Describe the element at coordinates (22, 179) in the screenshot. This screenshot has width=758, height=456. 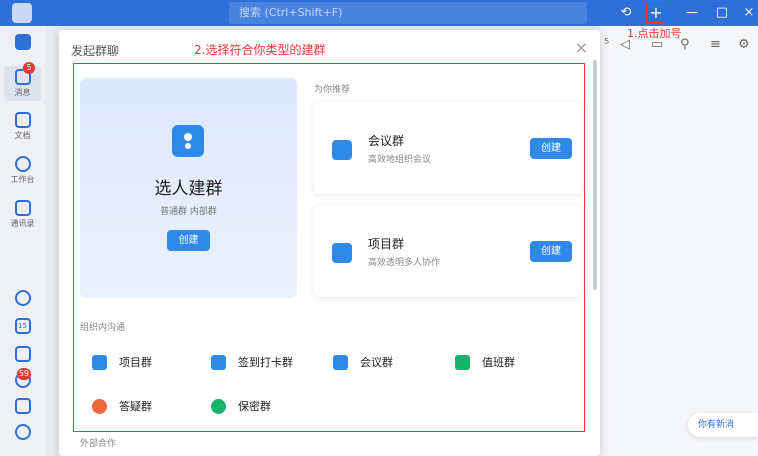
I see `sidebar-item-label: 工作台` at that location.